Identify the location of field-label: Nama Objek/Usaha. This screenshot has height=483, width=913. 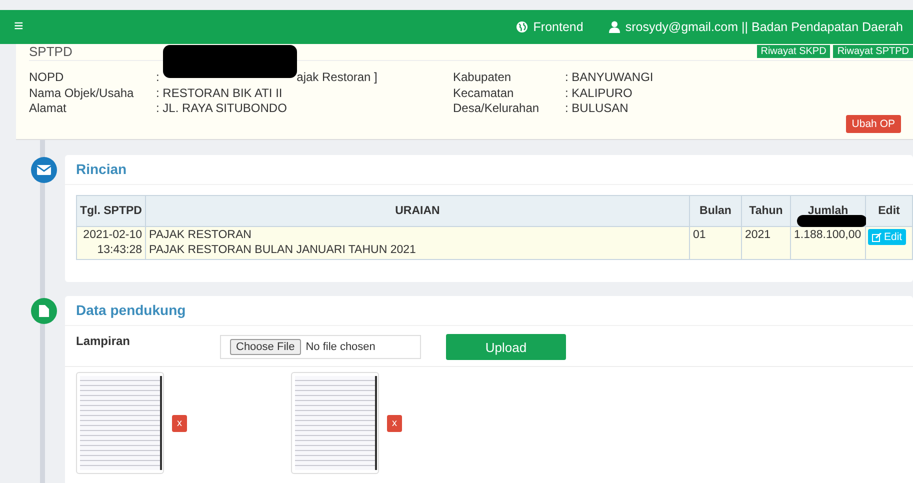
(82, 93).